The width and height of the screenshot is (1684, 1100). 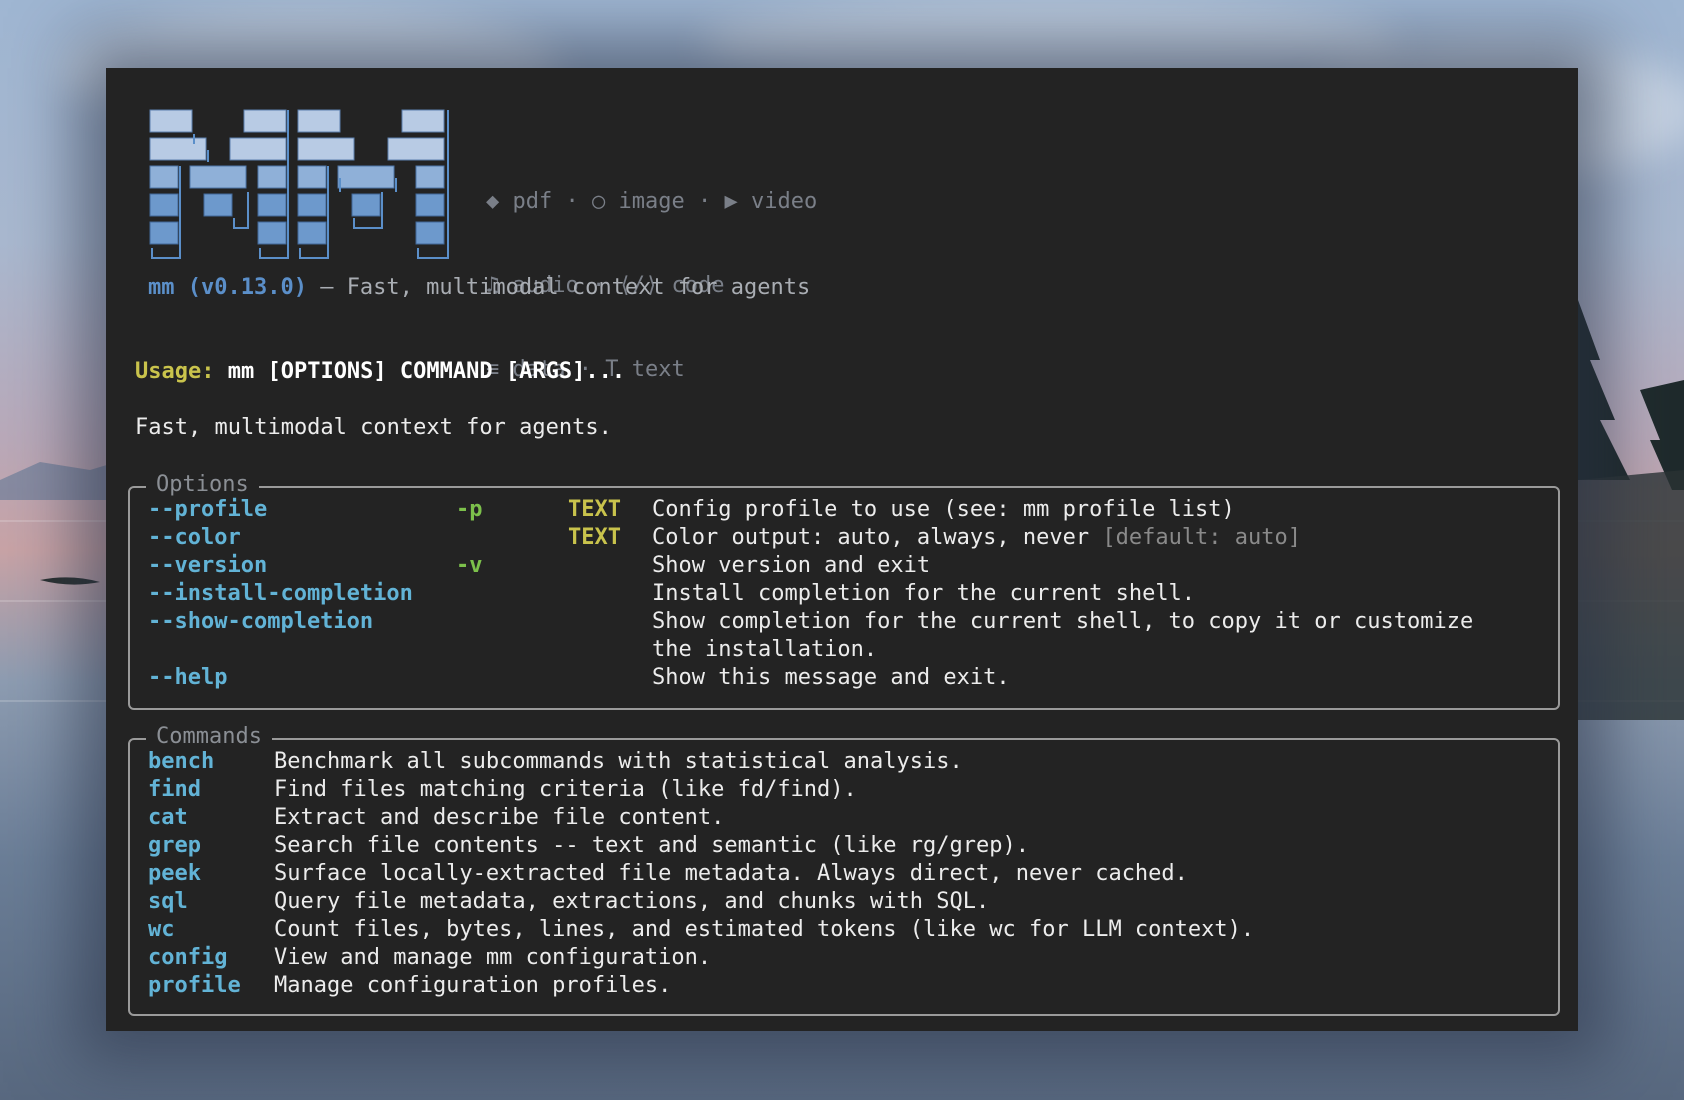 I want to click on video-icon: ▶, so click(x=731, y=201).